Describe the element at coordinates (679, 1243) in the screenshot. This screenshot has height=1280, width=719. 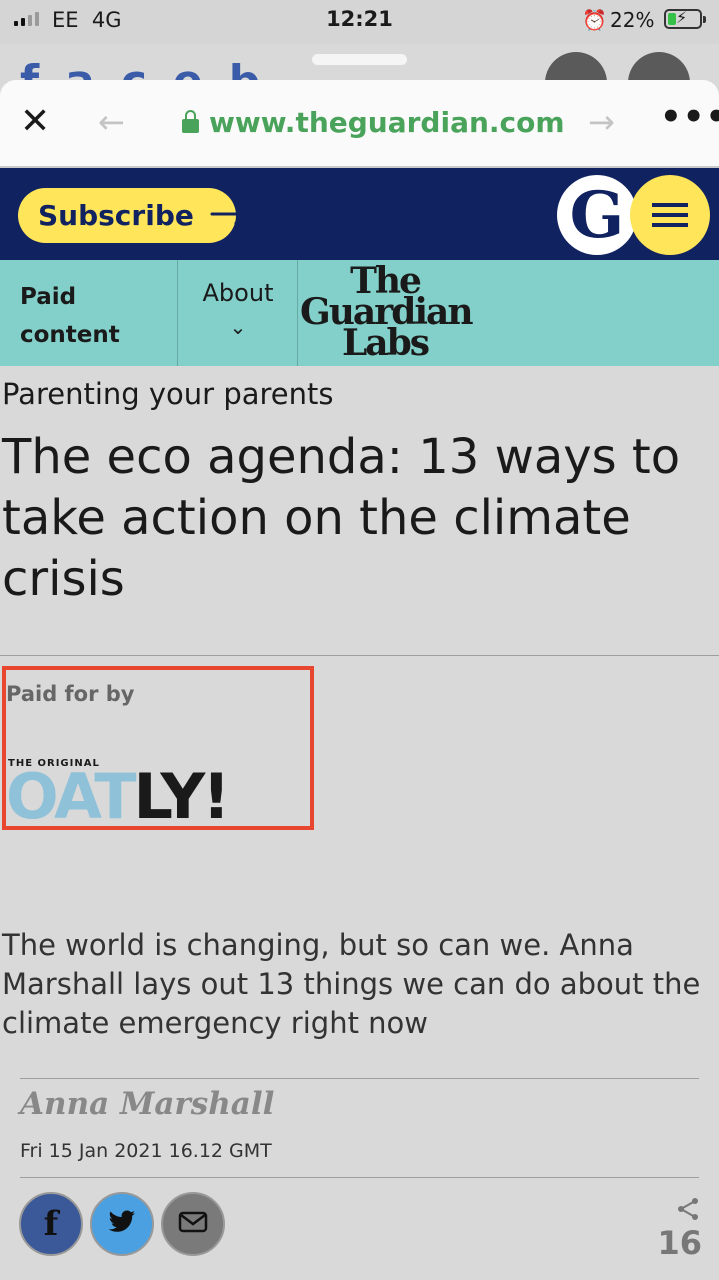
I see `share-count: 16` at that location.